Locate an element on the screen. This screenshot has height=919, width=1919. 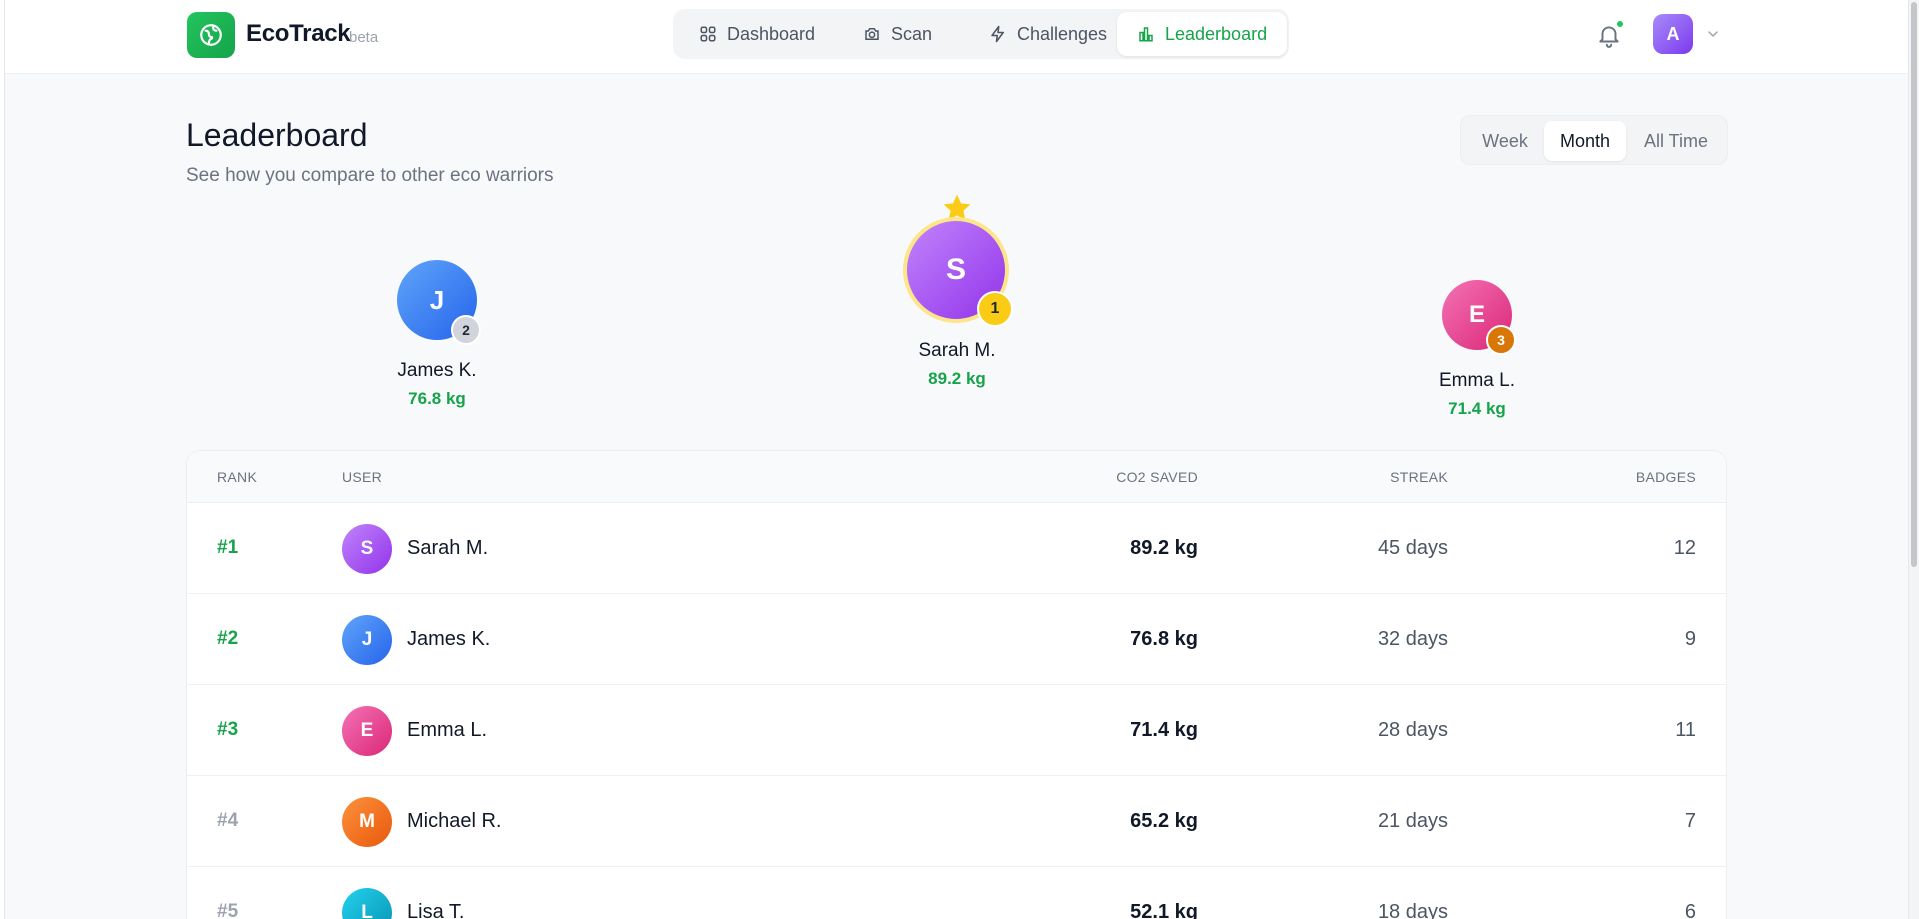
avatar: S is located at coordinates (367, 549).